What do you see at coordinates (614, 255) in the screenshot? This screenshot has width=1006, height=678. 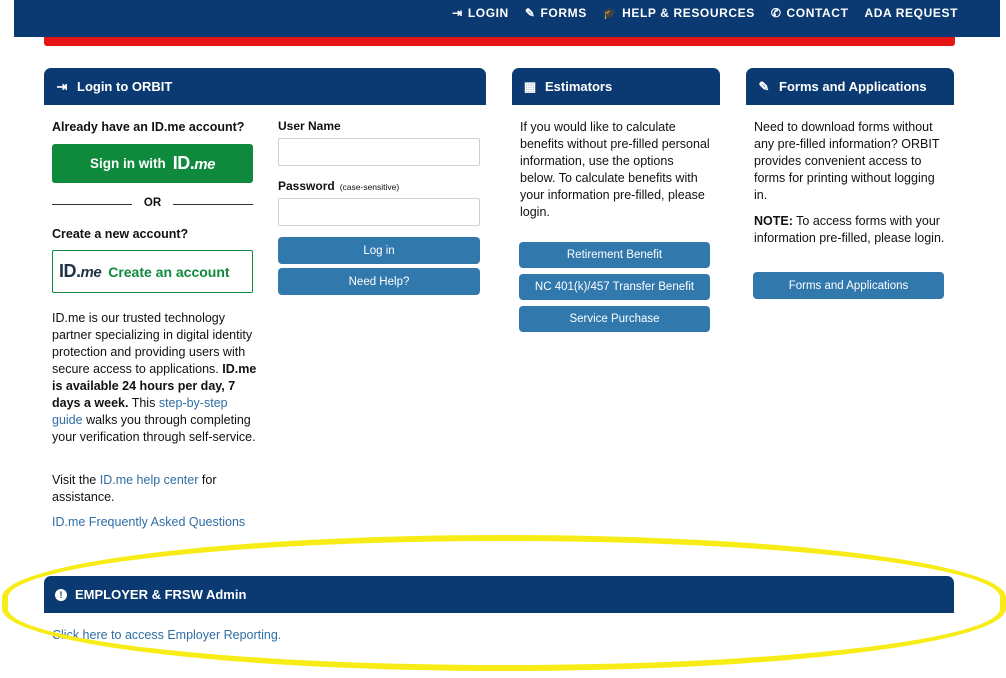 I see `retirement-benefit-button: Retirement Benefit` at bounding box center [614, 255].